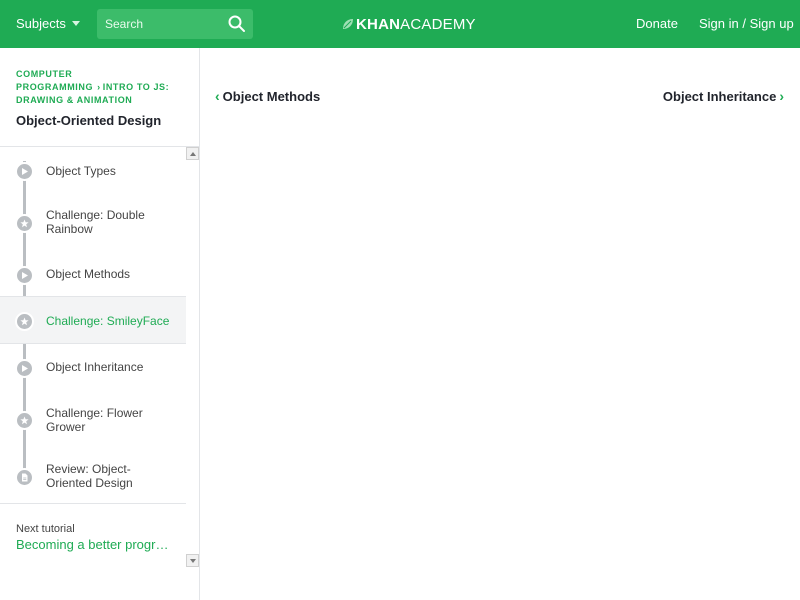 The image size is (800, 600). Describe the element at coordinates (54, 80) in the screenshot. I see `breadcrumb-computer-programming: COMPUTER PROGRAMMING` at that location.